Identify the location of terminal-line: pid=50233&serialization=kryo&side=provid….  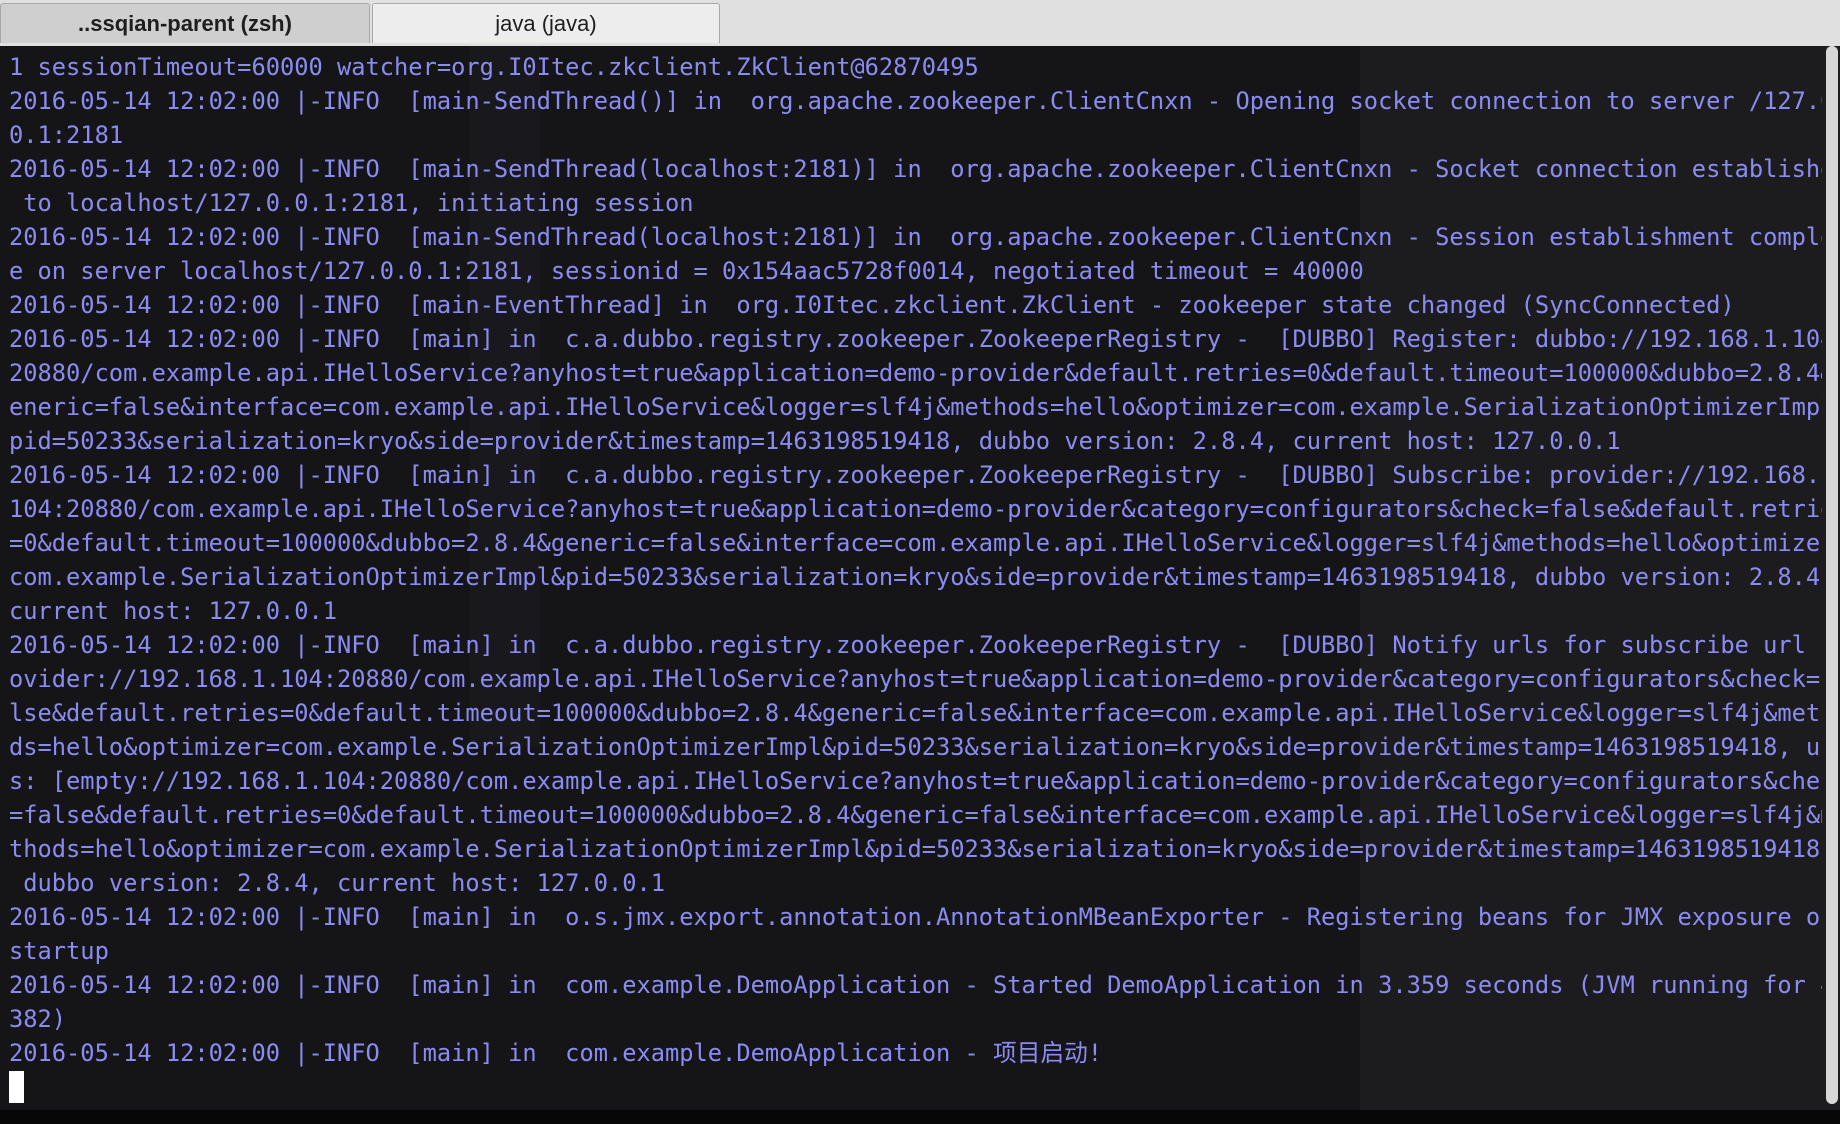
(815, 441).